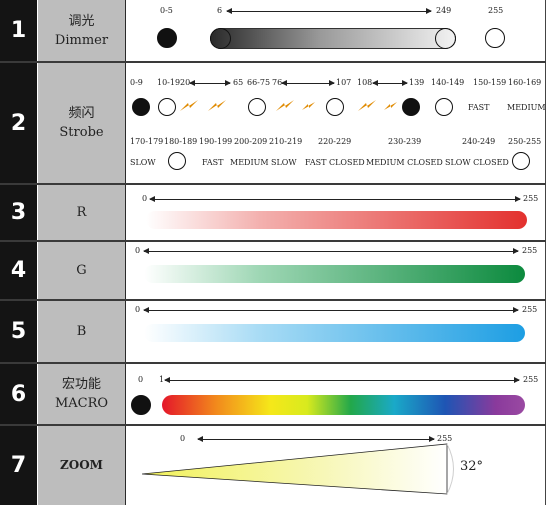 The height and width of the screenshot is (505, 546). I want to click on label-en: Strobe, so click(81, 132).